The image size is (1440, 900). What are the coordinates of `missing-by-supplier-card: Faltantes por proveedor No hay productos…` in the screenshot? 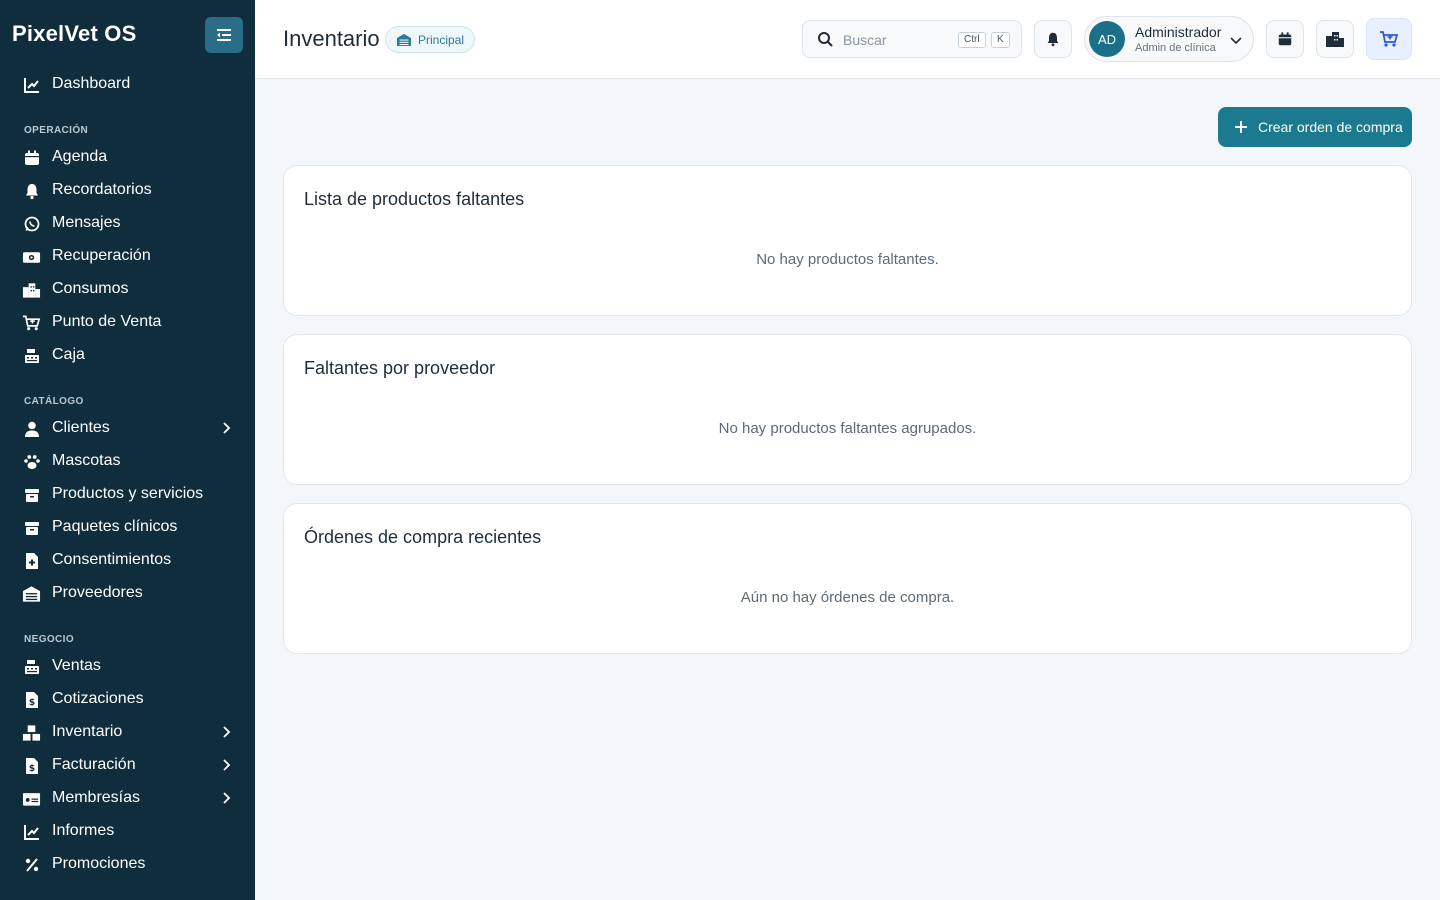 It's located at (847, 409).